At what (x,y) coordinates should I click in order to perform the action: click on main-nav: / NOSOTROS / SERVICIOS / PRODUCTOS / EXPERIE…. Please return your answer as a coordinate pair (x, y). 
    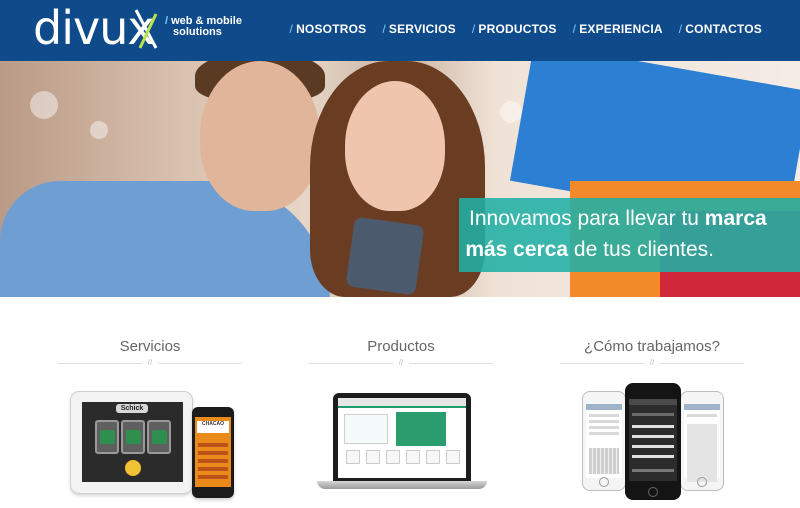
    Looking at the image, I should click on (526, 29).